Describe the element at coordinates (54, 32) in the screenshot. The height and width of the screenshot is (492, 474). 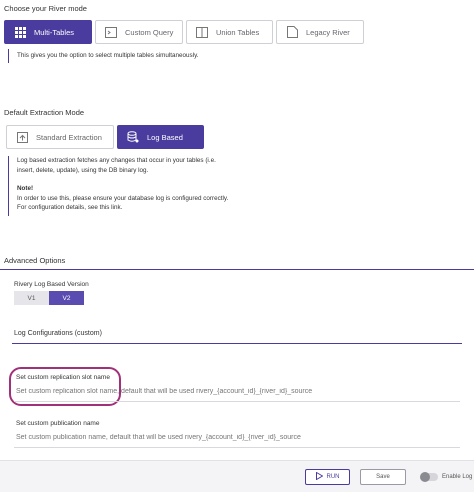
I see `mode-label: Multi-Tables` at that location.